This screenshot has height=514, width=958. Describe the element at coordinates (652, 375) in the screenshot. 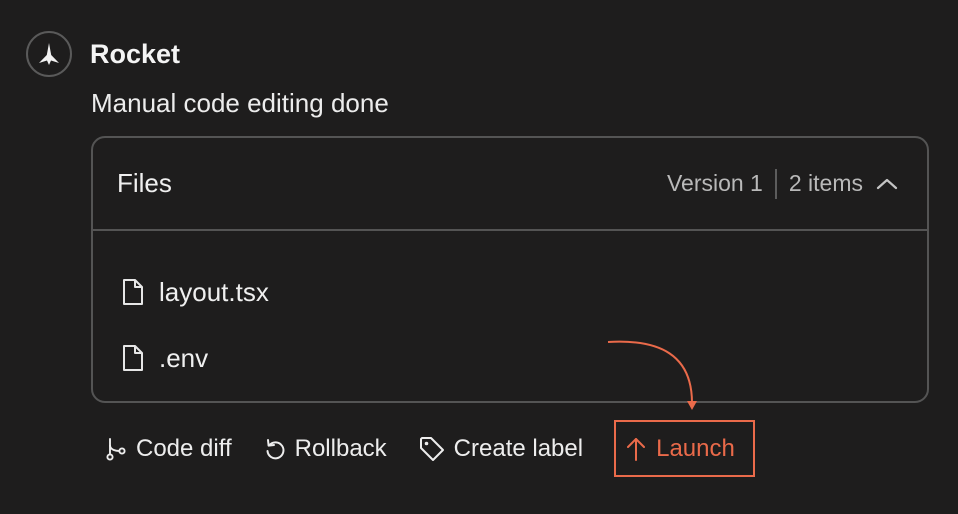

I see `annotation-arrow-icon` at that location.